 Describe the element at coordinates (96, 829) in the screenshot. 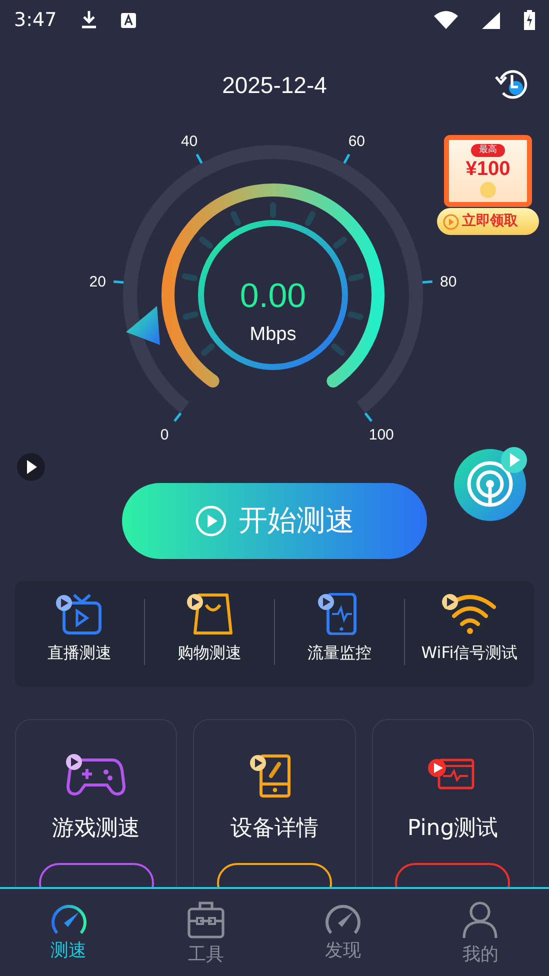

I see `card-title: 游戏测速` at that location.